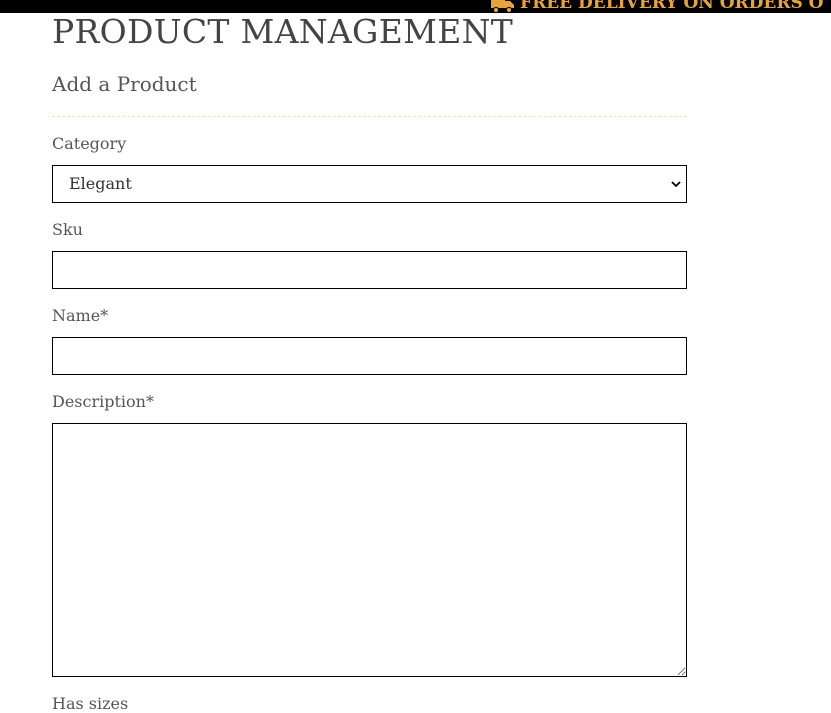 The width and height of the screenshot is (831, 713). I want to click on category-select: Elegant, so click(369, 184).